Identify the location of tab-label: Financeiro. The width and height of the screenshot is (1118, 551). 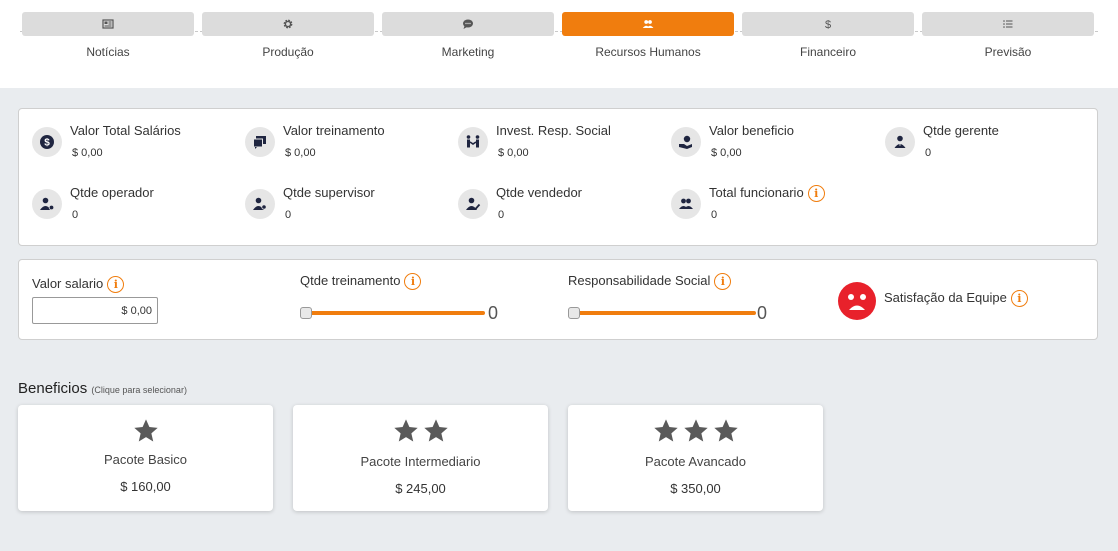
(828, 52).